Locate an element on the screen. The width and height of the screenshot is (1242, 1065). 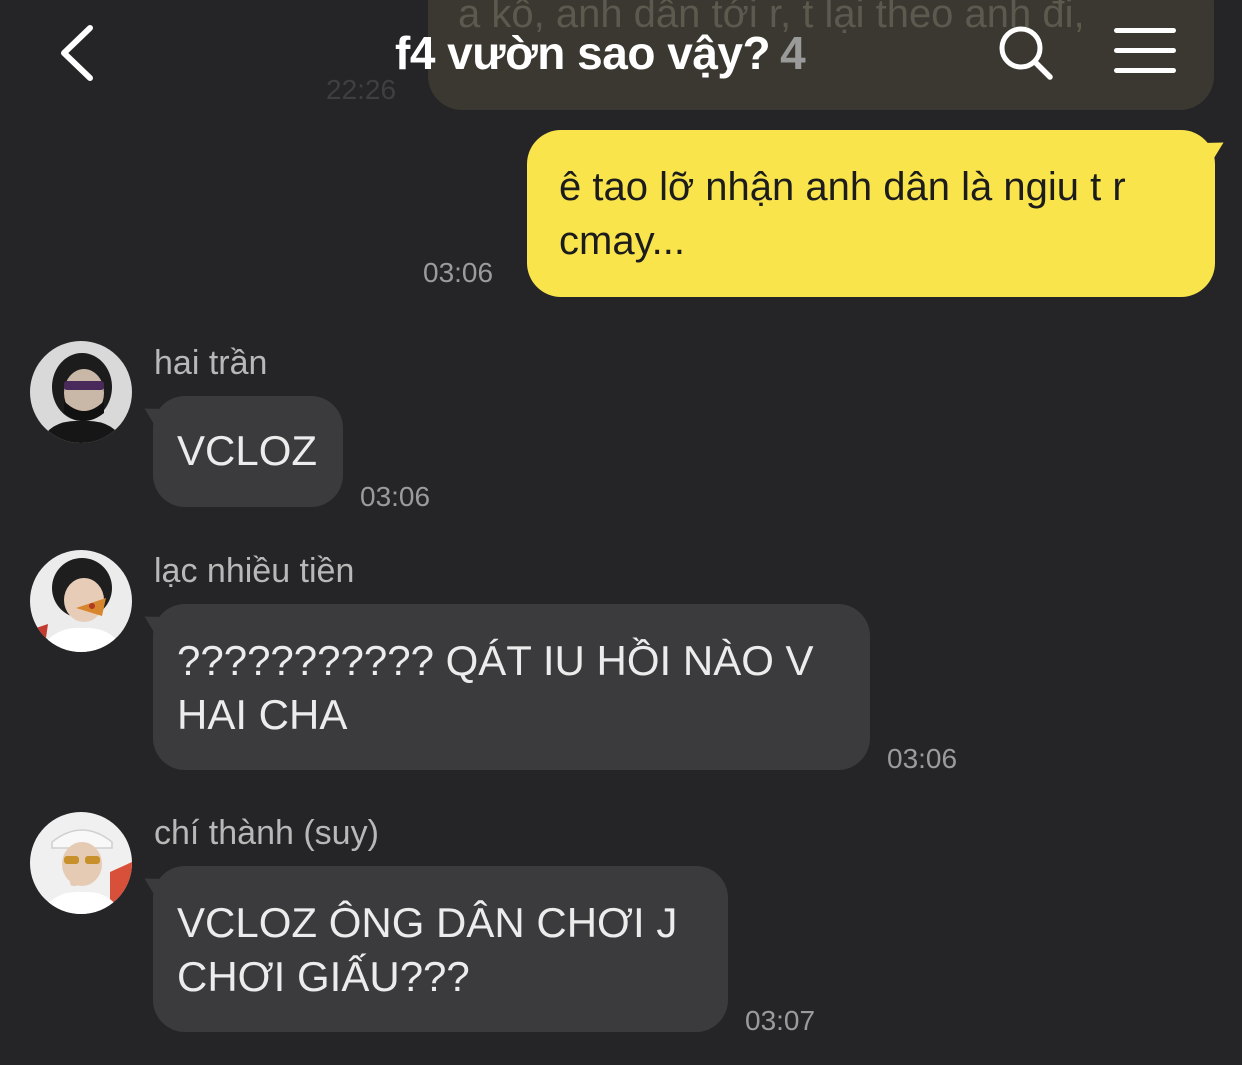
message-text: VCLOZ is located at coordinates (247, 450).